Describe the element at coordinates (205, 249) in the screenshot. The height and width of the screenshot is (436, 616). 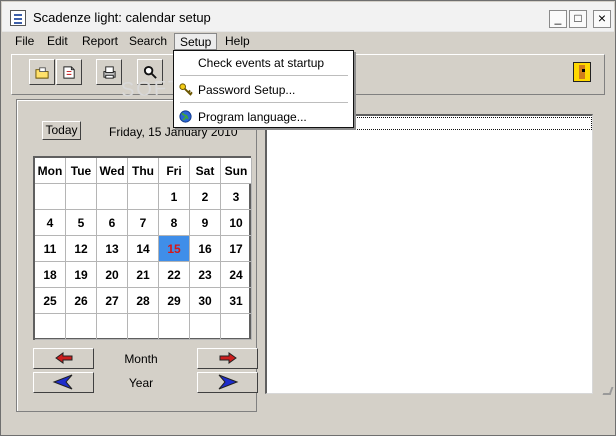
I see `calendar-day: 16` at that location.